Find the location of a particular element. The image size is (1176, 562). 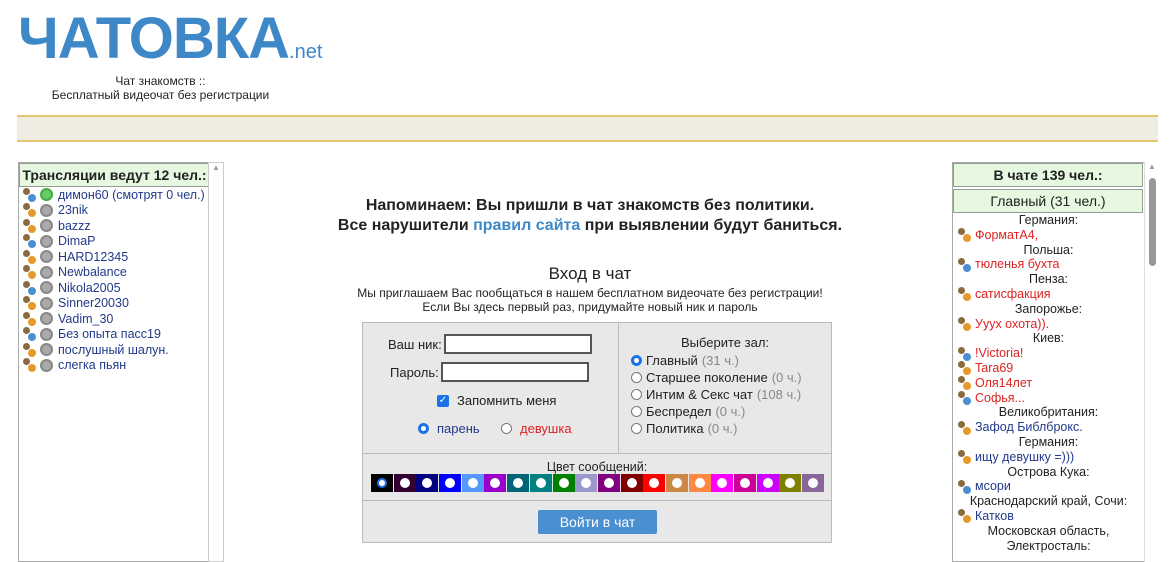

broadcaster-item: послушный шалун. is located at coordinates (121, 350).